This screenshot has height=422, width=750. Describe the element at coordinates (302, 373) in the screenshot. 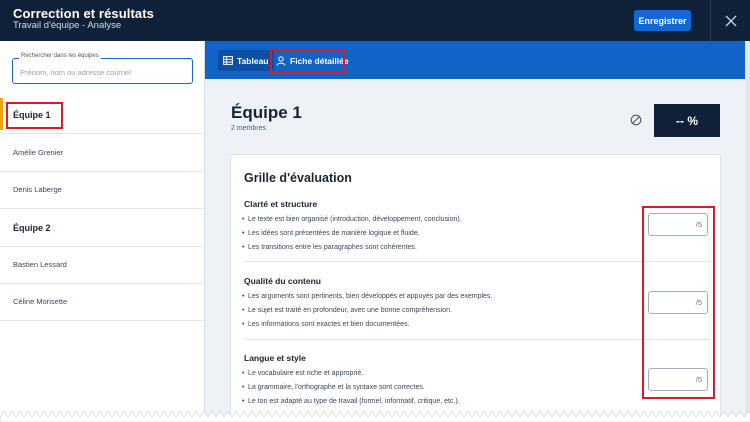

I see `criterion-bullet: Le vocabulaire est riche et approprié.` at that location.